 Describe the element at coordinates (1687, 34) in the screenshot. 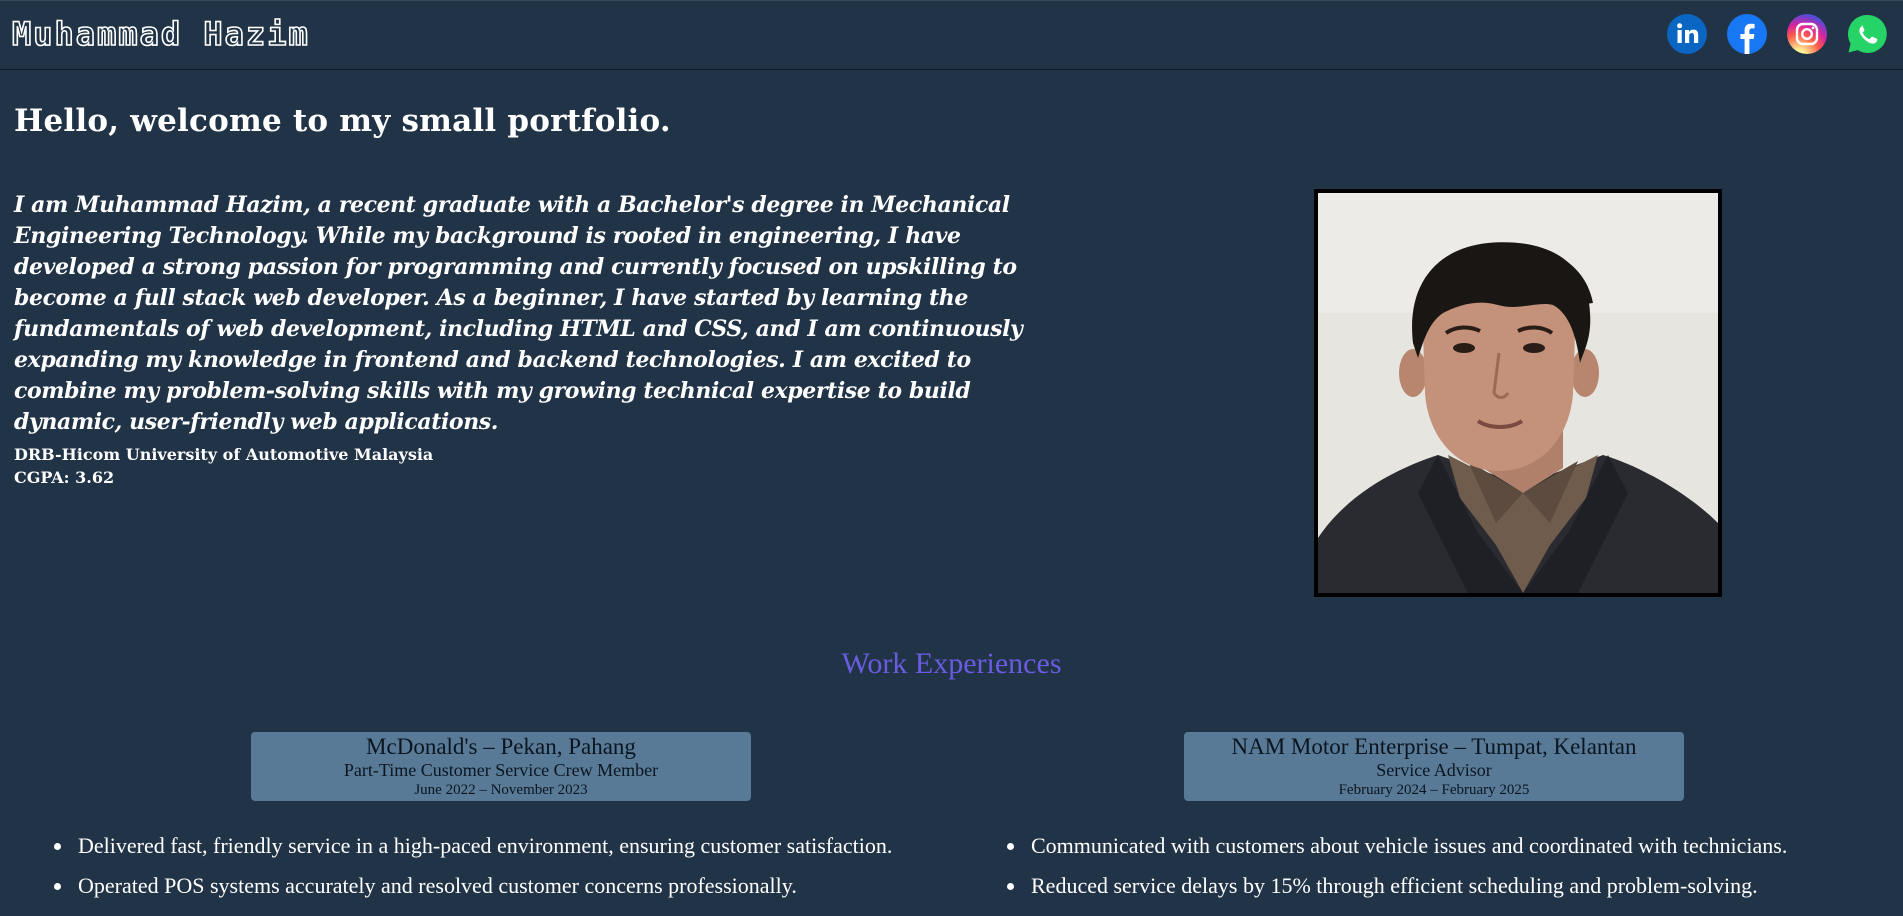

I see `linkedin-icon` at that location.